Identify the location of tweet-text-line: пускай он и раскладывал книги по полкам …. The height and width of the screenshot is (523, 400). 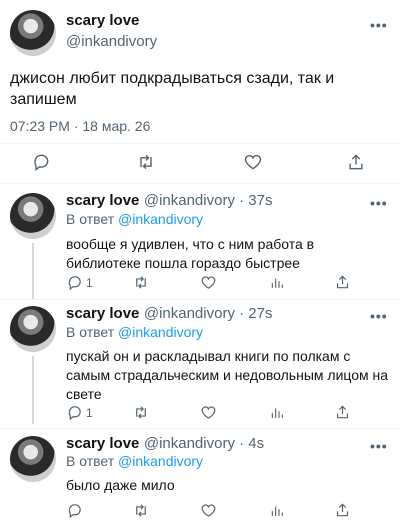
(208, 356).